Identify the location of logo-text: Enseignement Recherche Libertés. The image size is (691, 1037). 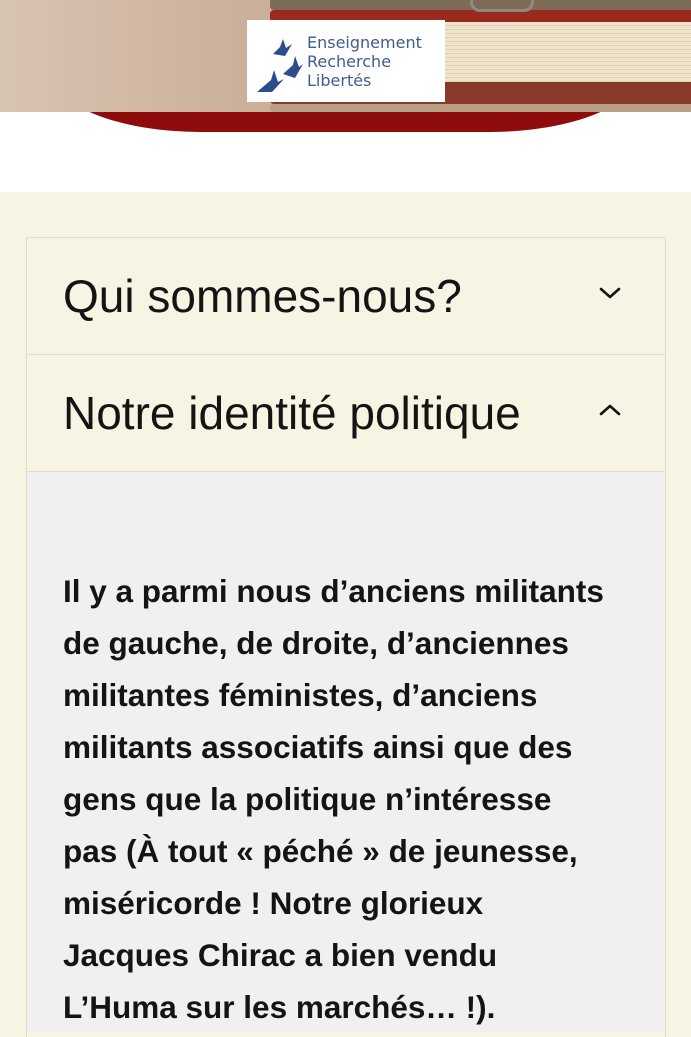
(364, 61).